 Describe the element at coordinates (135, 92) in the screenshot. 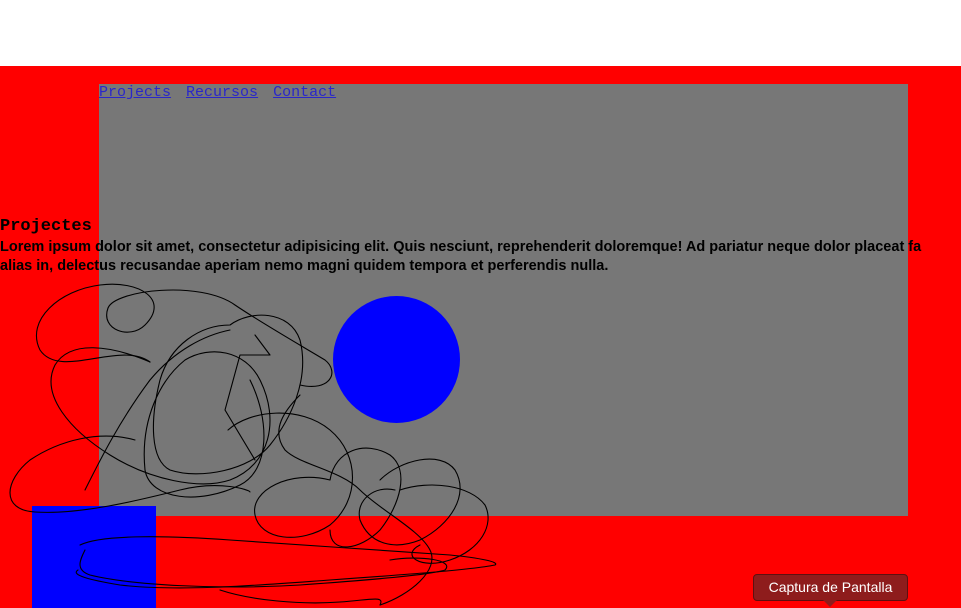

I see `nav-link-projects: Projects` at that location.